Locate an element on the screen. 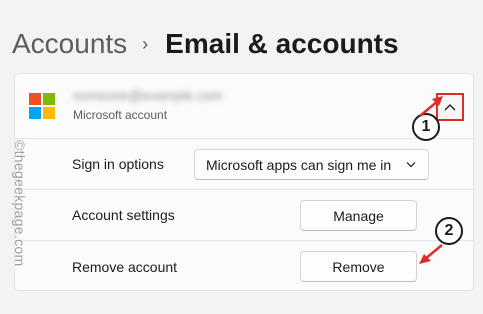  page-title: Email & accounts is located at coordinates (282, 43).